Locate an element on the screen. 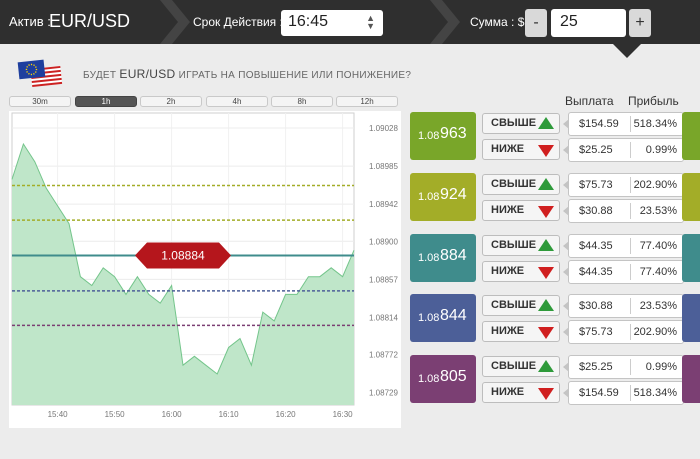 Image resolution: width=700 pixels, height=459 pixels. expiry-label: Срок Действия : is located at coordinates (238, 22).